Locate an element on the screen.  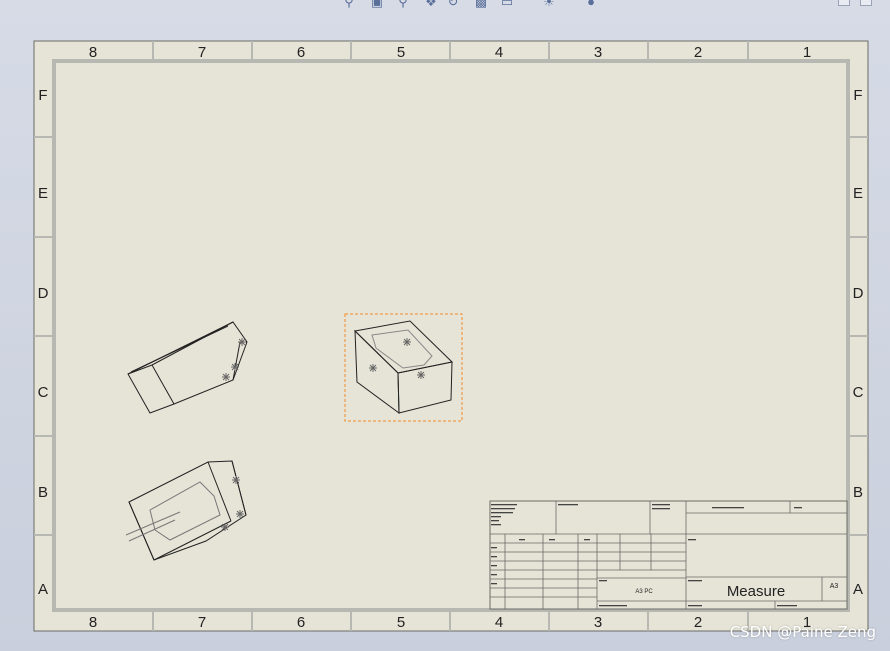
column-label: 1 is located at coordinates (807, 52).